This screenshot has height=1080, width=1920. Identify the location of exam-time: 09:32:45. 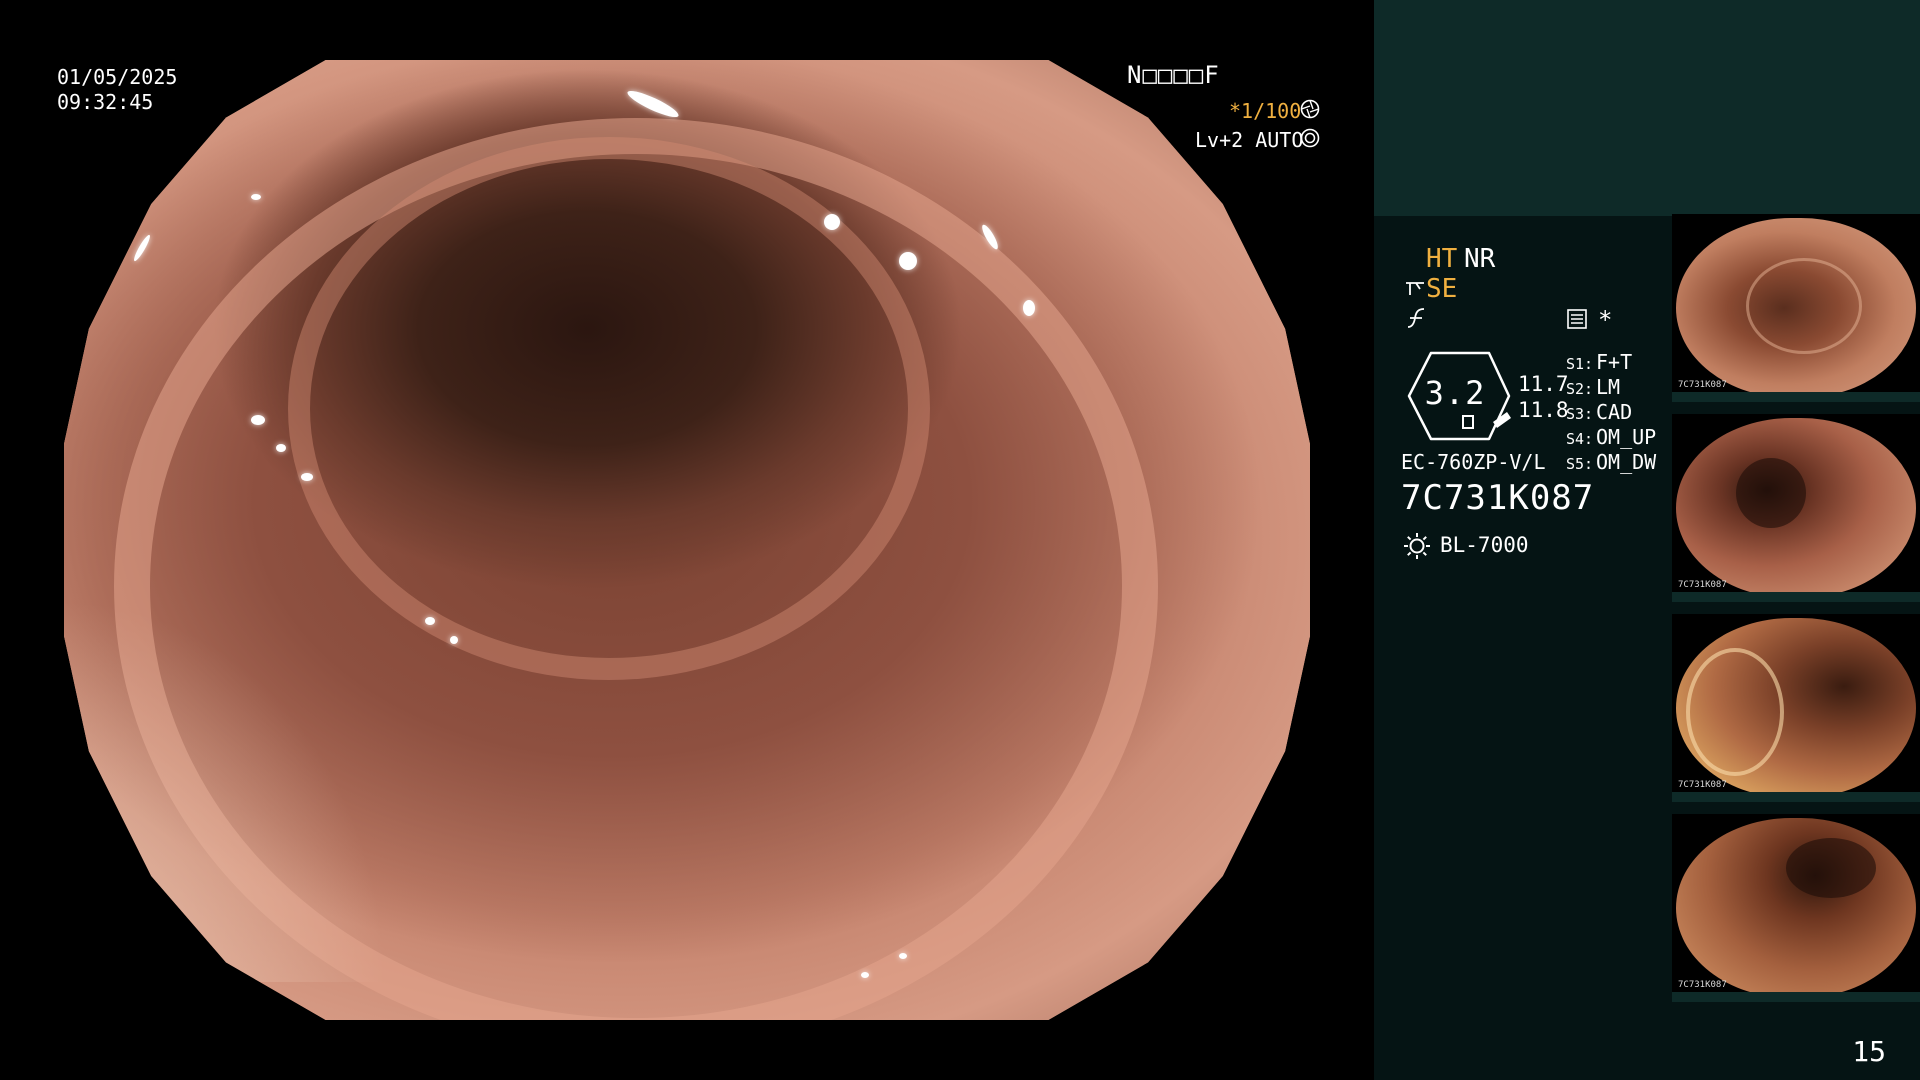
(105, 102).